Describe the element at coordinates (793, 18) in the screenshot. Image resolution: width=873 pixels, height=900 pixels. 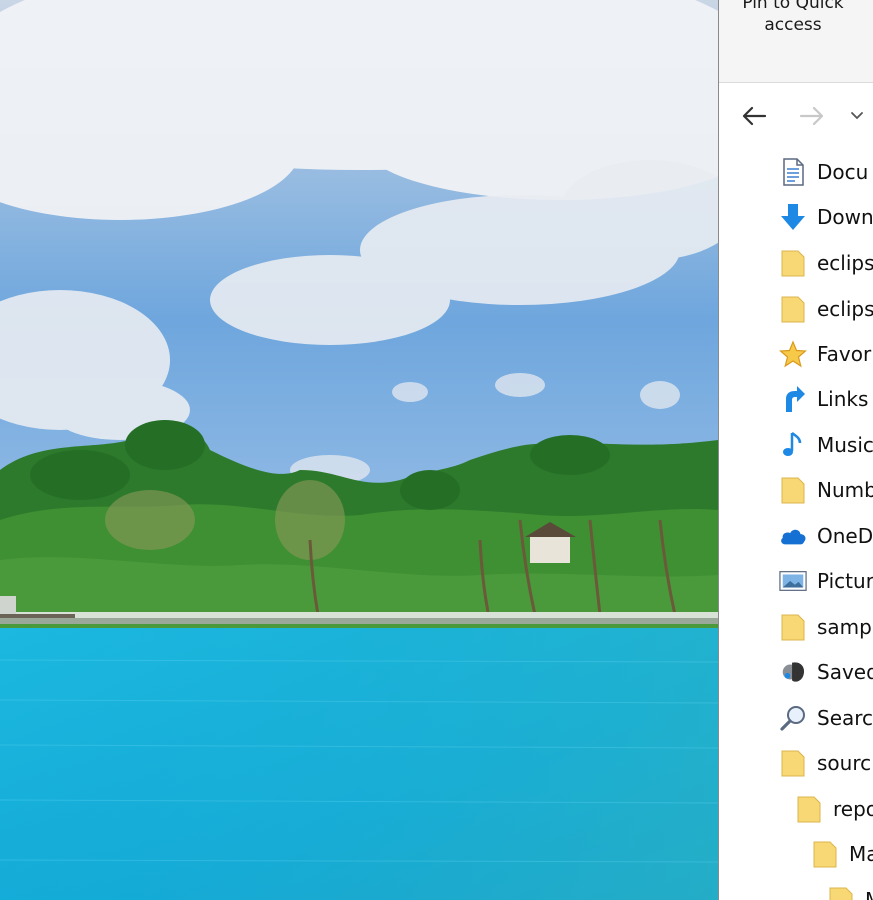
I see `pin-to-quick-access-button: Pin to Quick access` at that location.